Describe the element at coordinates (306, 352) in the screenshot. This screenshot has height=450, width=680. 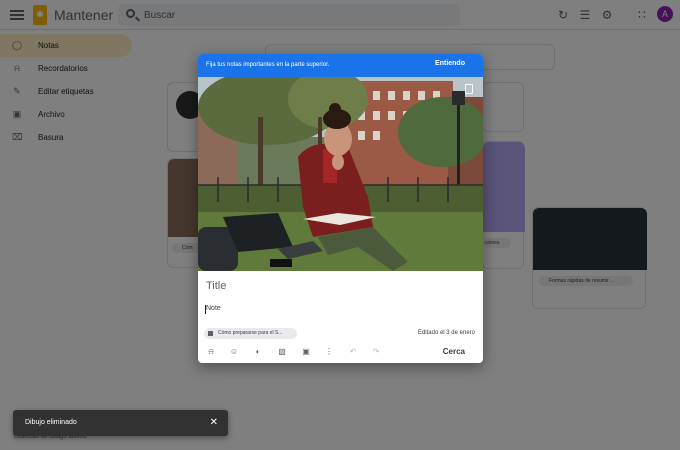
I see `archive-icon: ▣` at that location.